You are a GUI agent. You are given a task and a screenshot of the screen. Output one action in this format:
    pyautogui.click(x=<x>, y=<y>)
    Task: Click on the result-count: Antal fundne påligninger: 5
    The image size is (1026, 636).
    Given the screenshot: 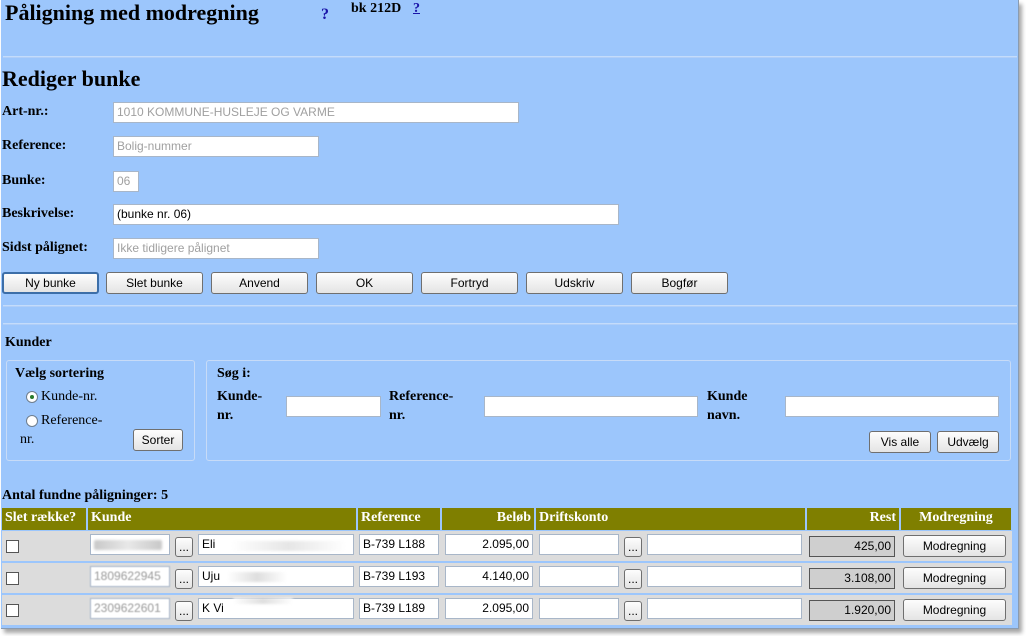 What is the action you would take?
    pyautogui.click(x=85, y=495)
    